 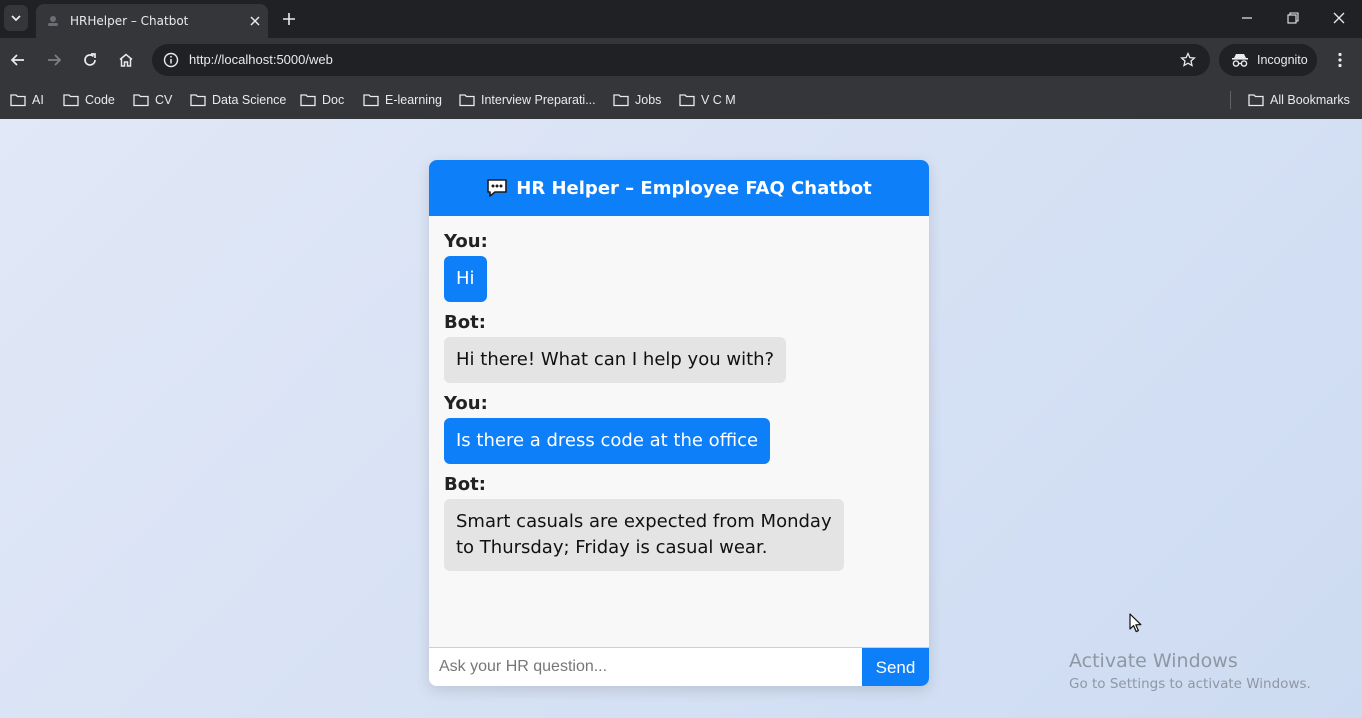 I want to click on chat-header: HR Helper – Employee FAQ Chatbot, so click(x=679, y=188).